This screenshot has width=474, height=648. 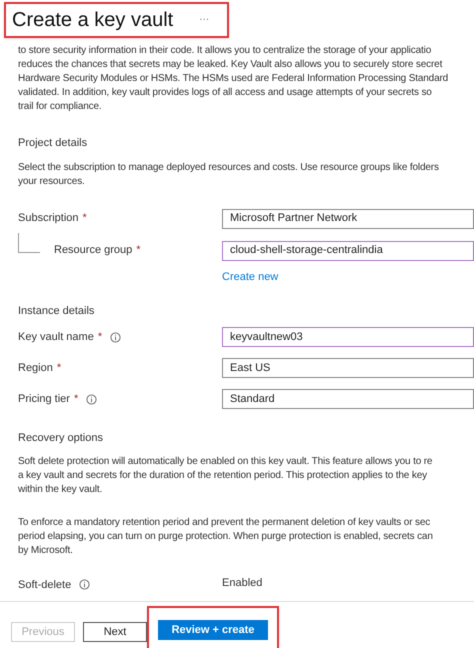 What do you see at coordinates (348, 399) in the screenshot?
I see `input-field: Standard` at bounding box center [348, 399].